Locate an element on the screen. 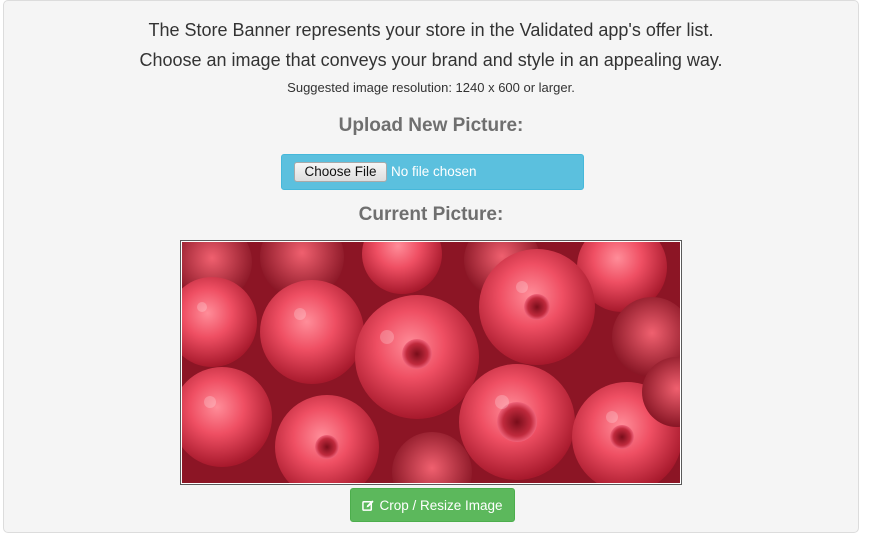 This screenshot has height=540, width=876. file-status-text: No file chosen is located at coordinates (434, 171).